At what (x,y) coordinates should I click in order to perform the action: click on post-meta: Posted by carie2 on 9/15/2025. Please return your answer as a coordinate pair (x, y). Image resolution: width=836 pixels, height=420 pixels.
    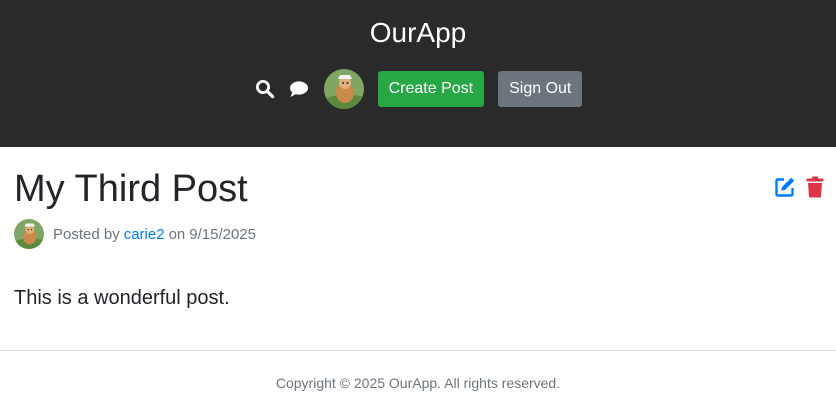
    Looking at the image, I should click on (135, 234).